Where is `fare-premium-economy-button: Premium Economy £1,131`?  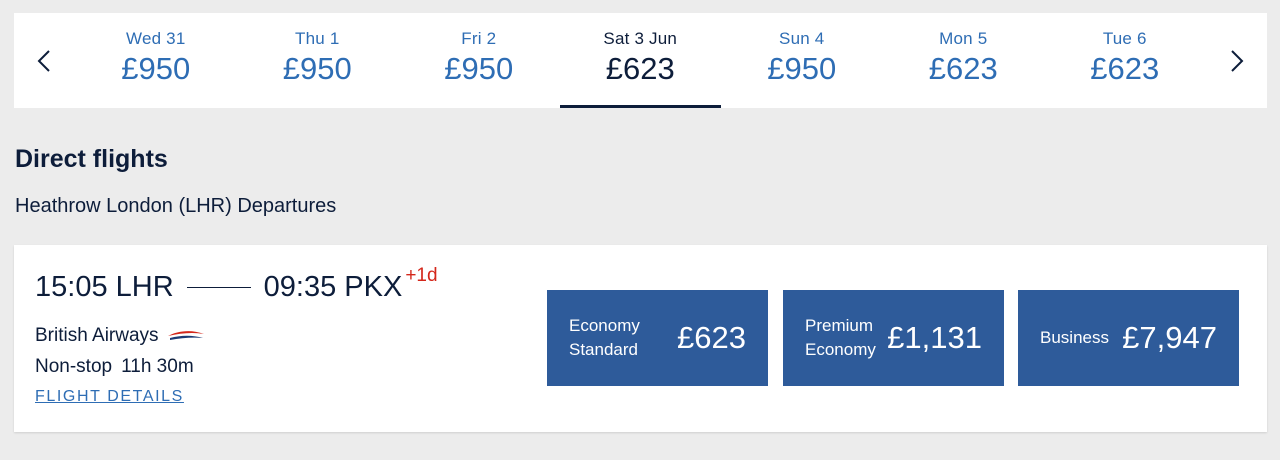
fare-premium-economy-button: Premium Economy £1,131 is located at coordinates (893, 338).